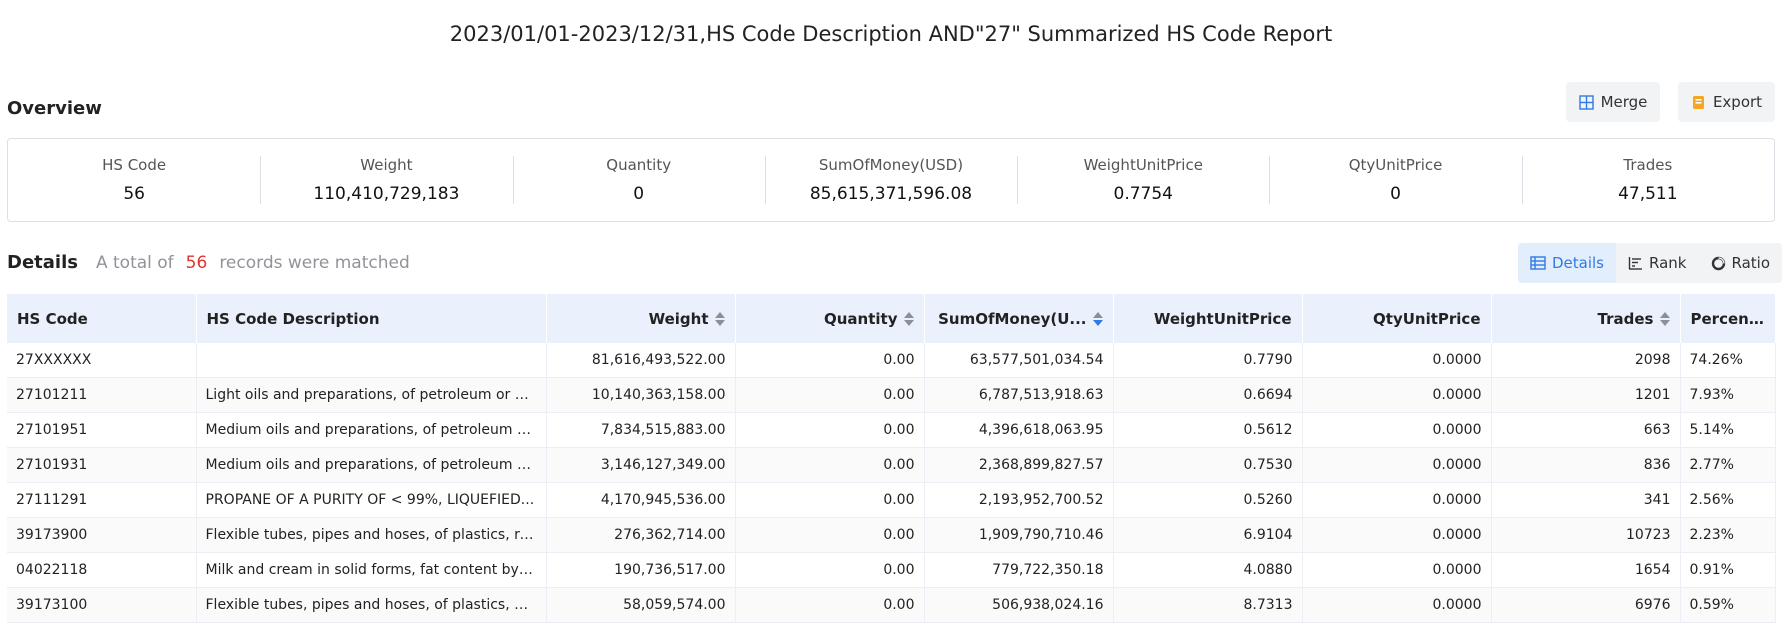  Describe the element at coordinates (1718, 263) in the screenshot. I see `pie-icon` at that location.